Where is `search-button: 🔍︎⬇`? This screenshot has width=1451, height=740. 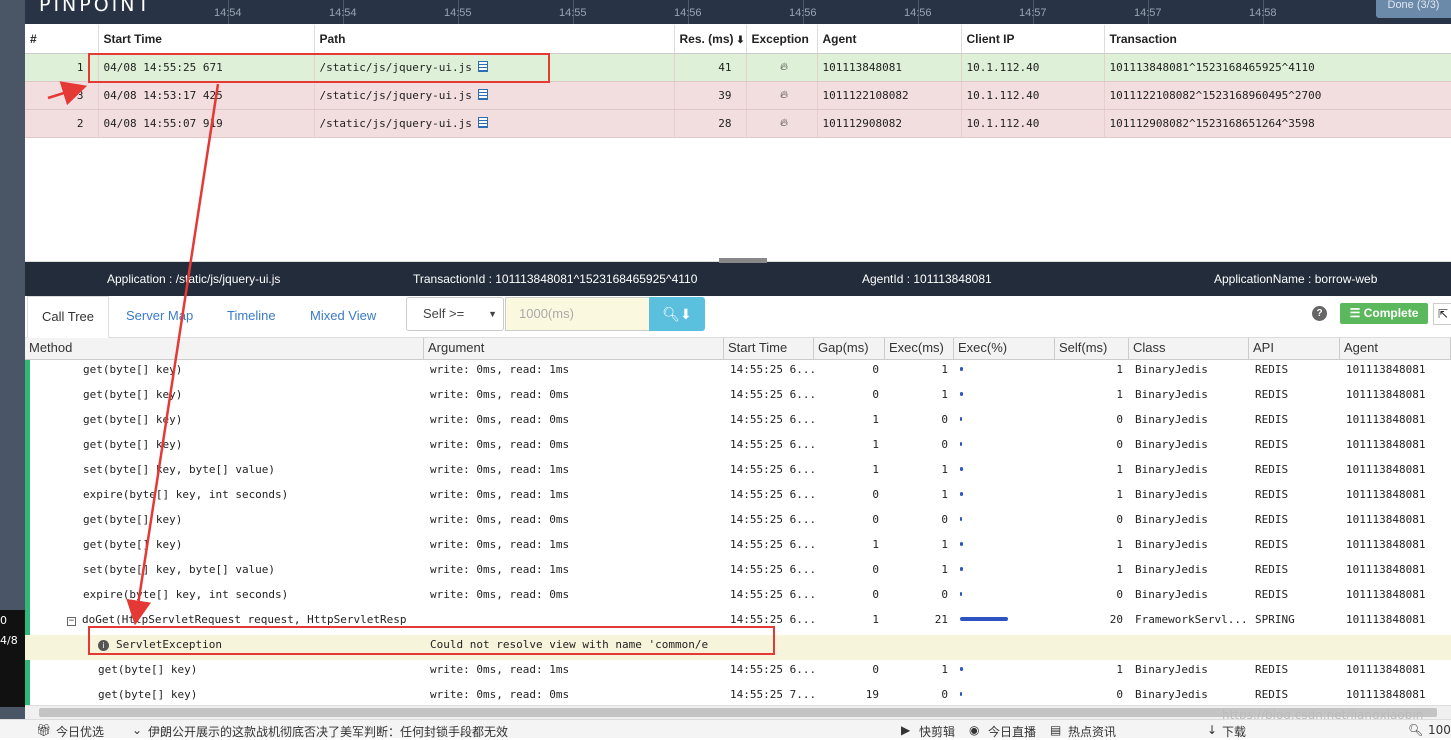 search-button: 🔍︎⬇ is located at coordinates (677, 314).